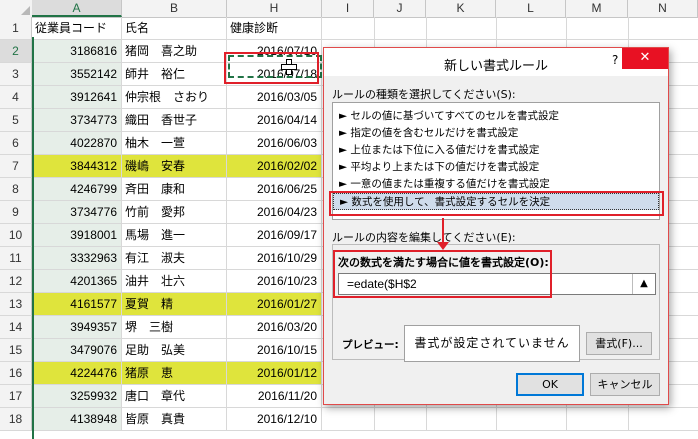  I want to click on cell-name: 油井 壮六, so click(174, 281).